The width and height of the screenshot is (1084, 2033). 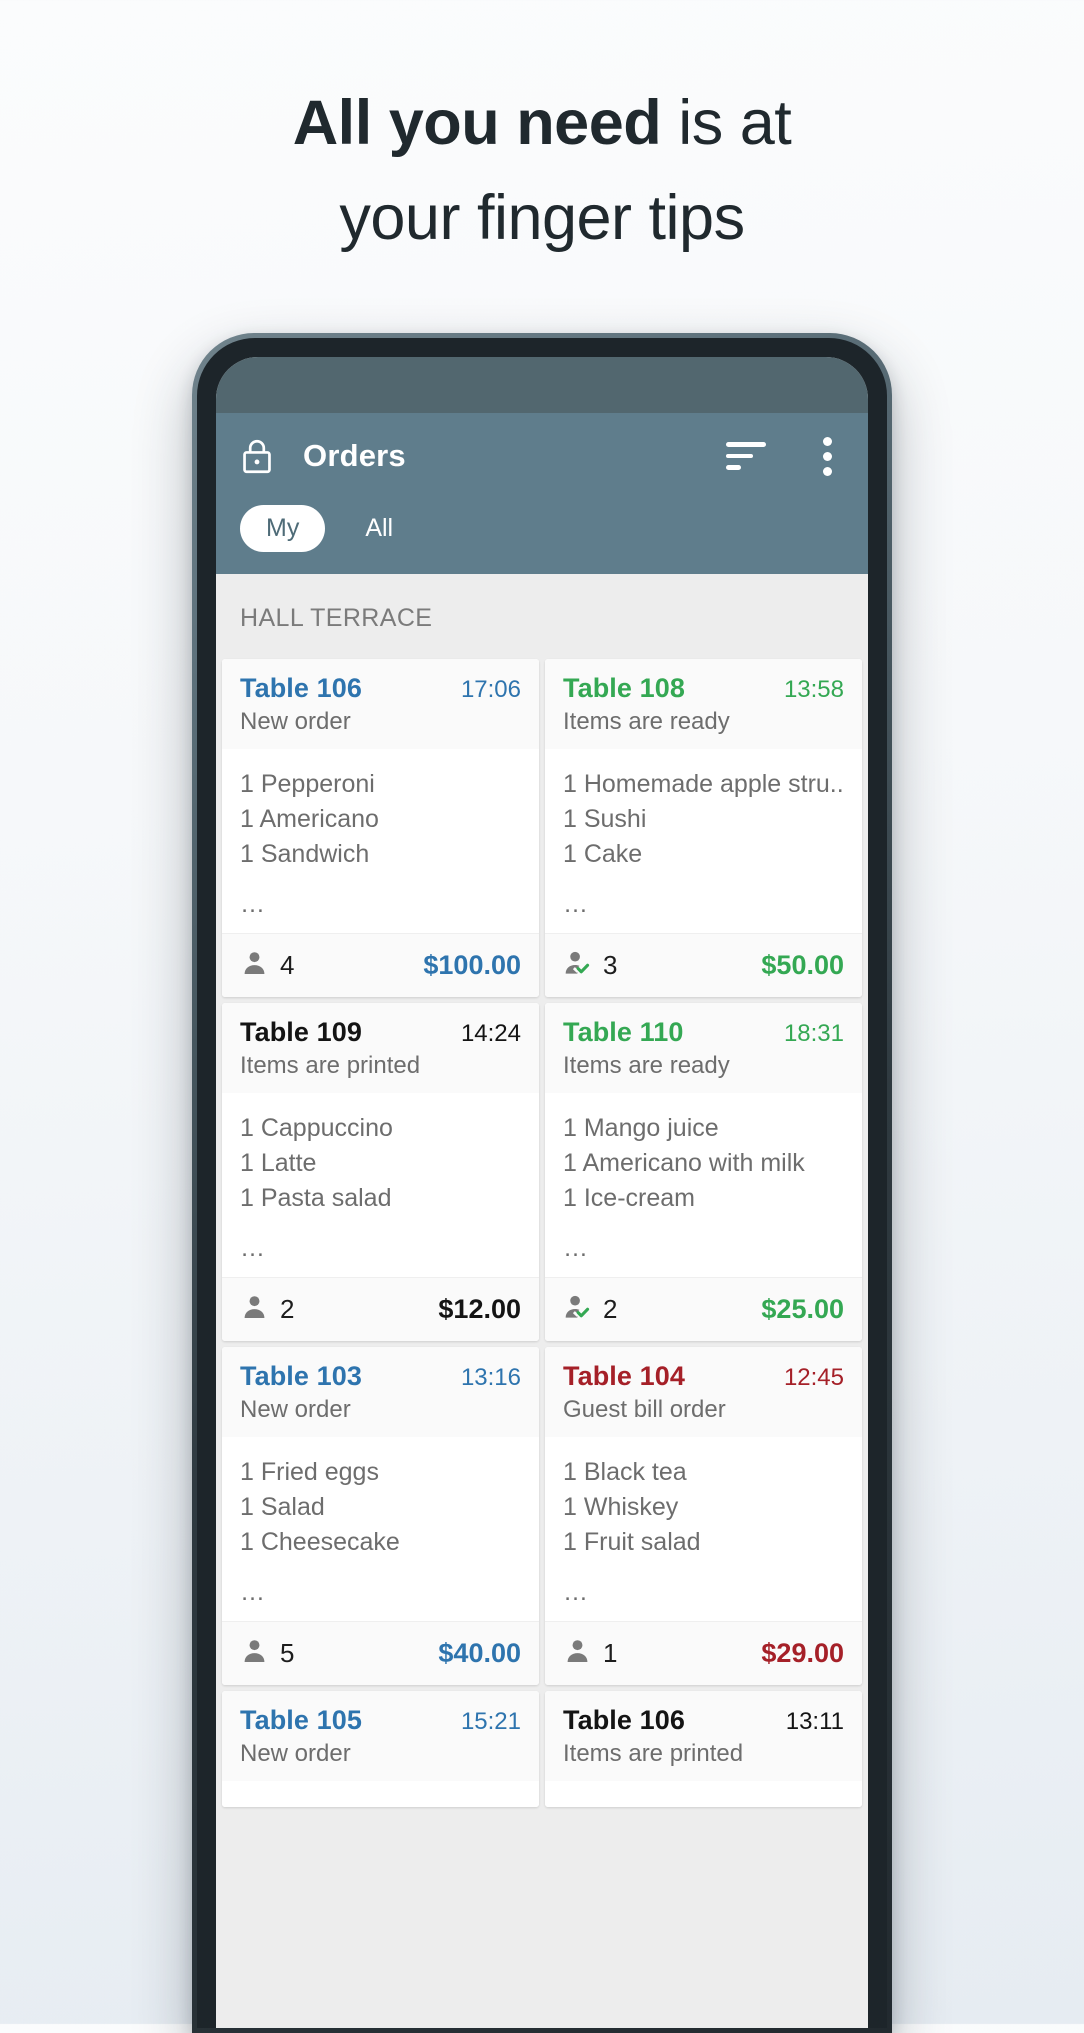 I want to click on order-time: 13:11, so click(x=814, y=1721).